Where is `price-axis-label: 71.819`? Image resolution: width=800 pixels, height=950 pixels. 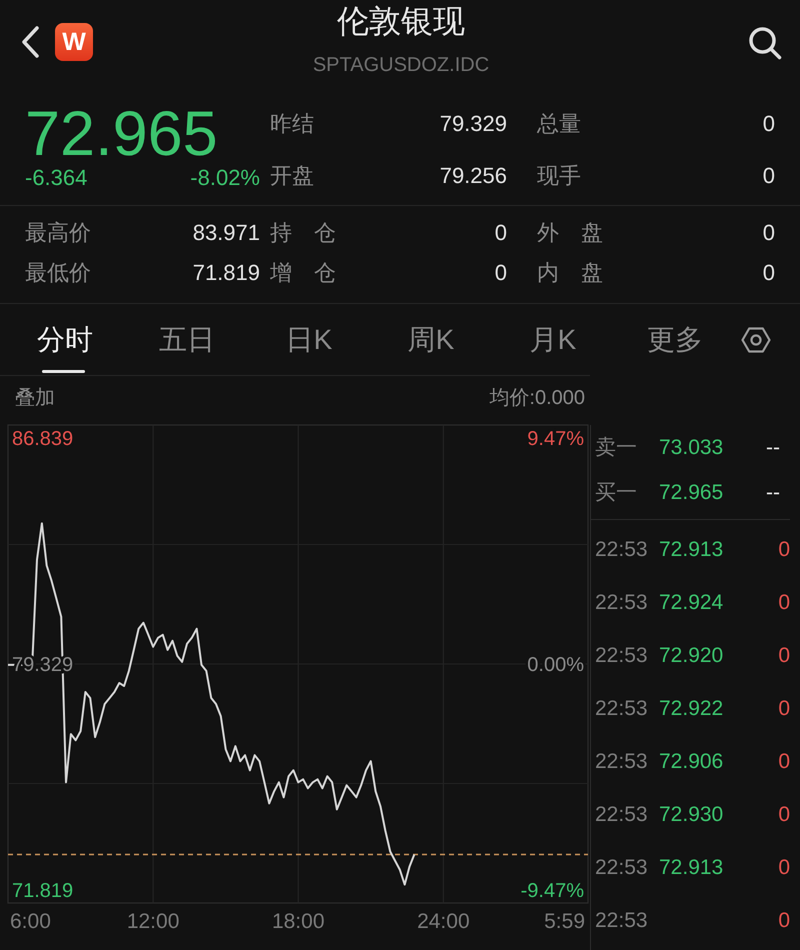
price-axis-label: 71.819 is located at coordinates (43, 891).